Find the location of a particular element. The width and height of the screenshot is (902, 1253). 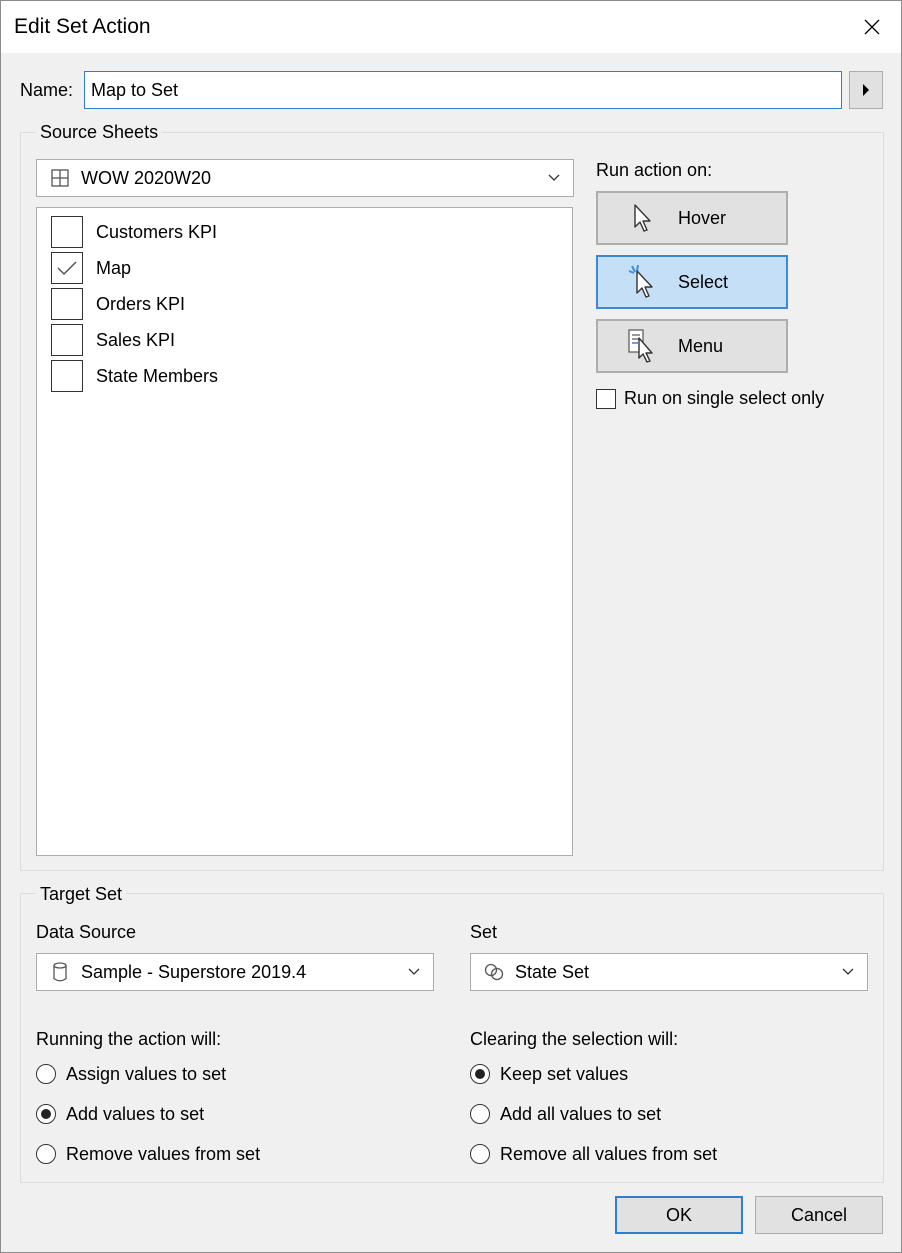

add-all-values-radio: Add all values to set is located at coordinates (565, 1114).